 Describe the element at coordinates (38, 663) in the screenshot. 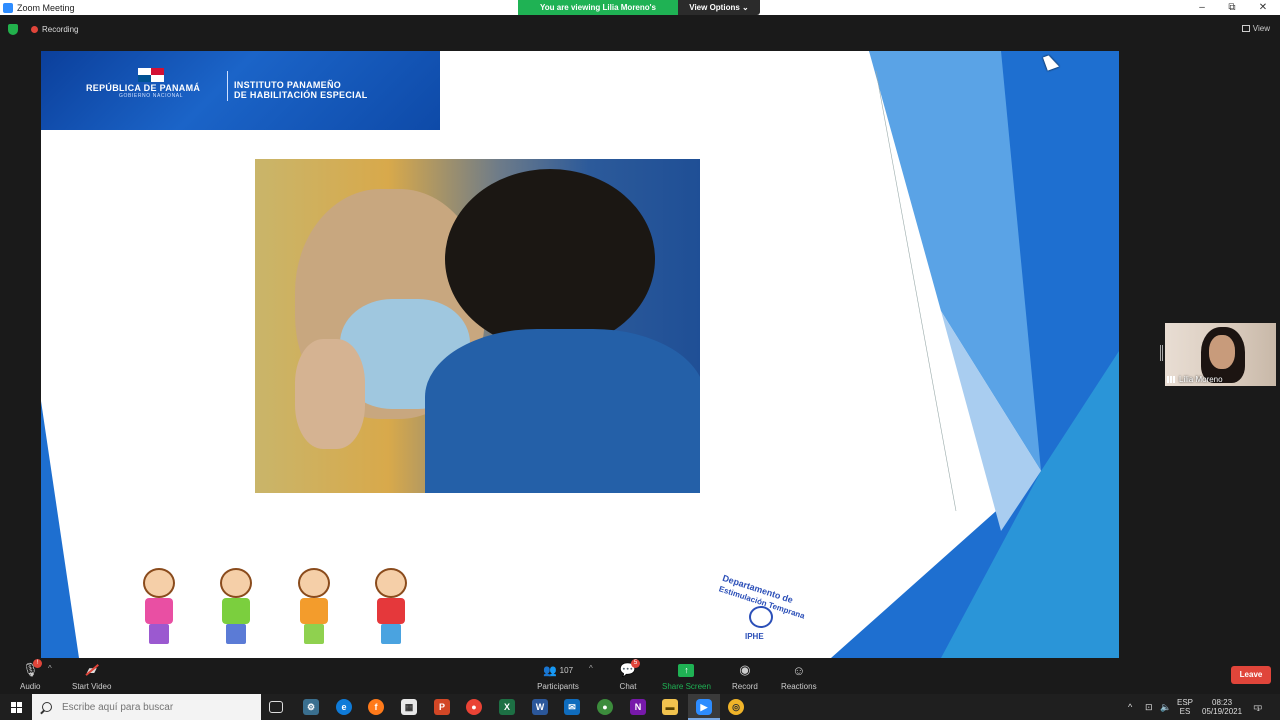

I see `audio-warning-badge: !` at that location.